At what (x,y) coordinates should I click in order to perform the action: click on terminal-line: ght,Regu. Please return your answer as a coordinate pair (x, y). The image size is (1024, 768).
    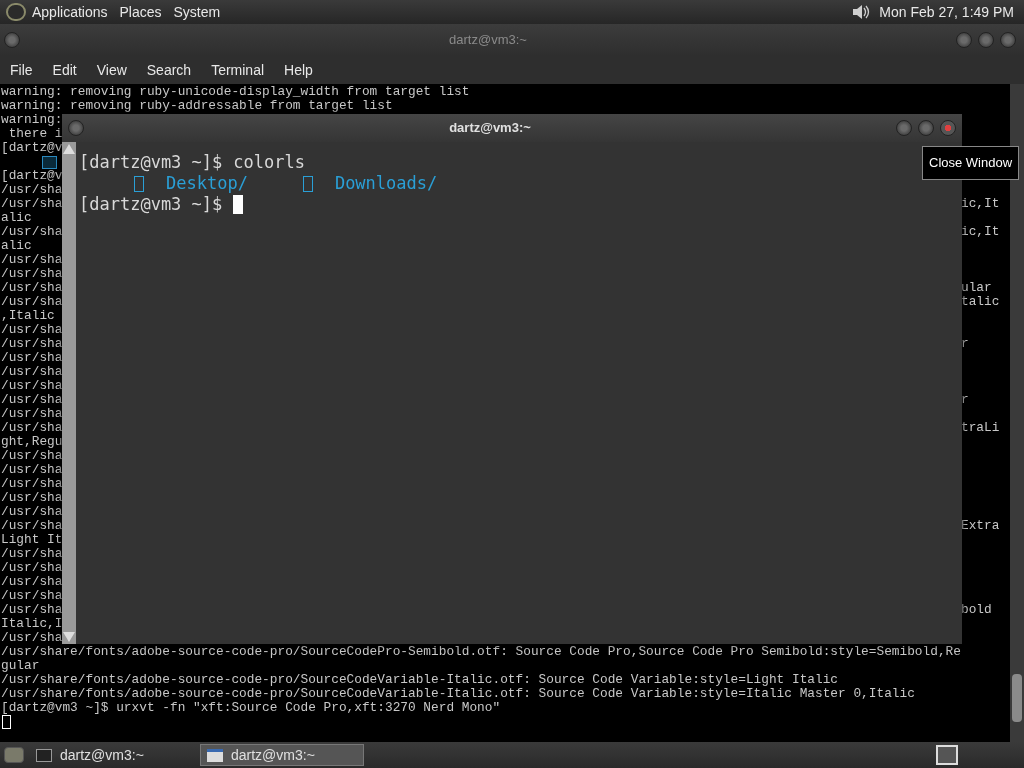
    Looking at the image, I should click on (31, 442).